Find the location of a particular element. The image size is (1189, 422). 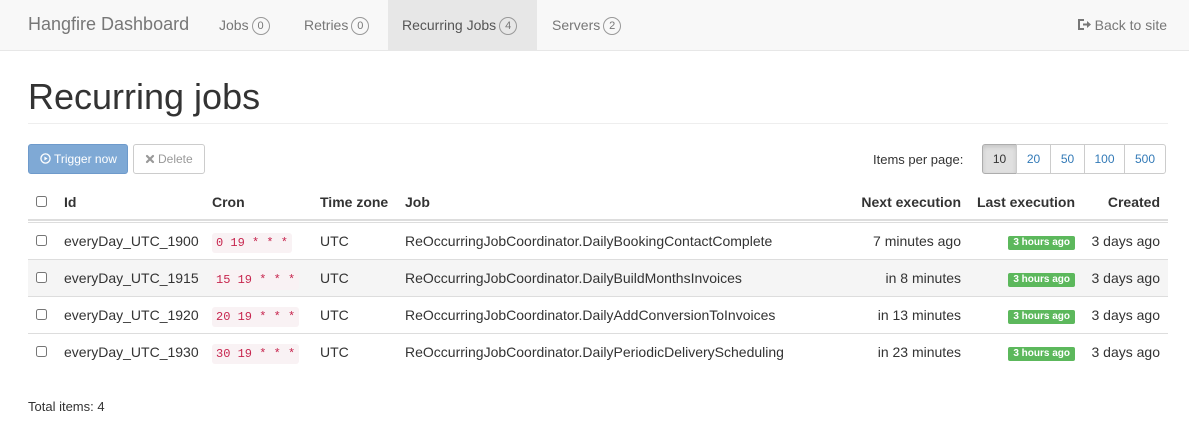

select-all-cell is located at coordinates (43, 202).